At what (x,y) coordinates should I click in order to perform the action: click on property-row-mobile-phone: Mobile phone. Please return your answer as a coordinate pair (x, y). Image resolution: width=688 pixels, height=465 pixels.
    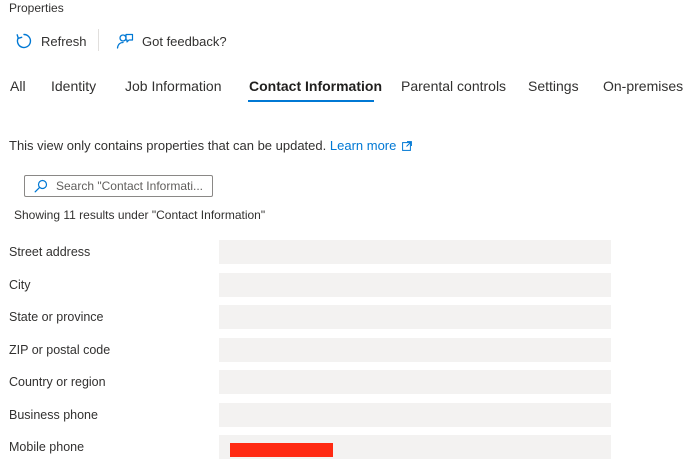
    Looking at the image, I should click on (344, 448).